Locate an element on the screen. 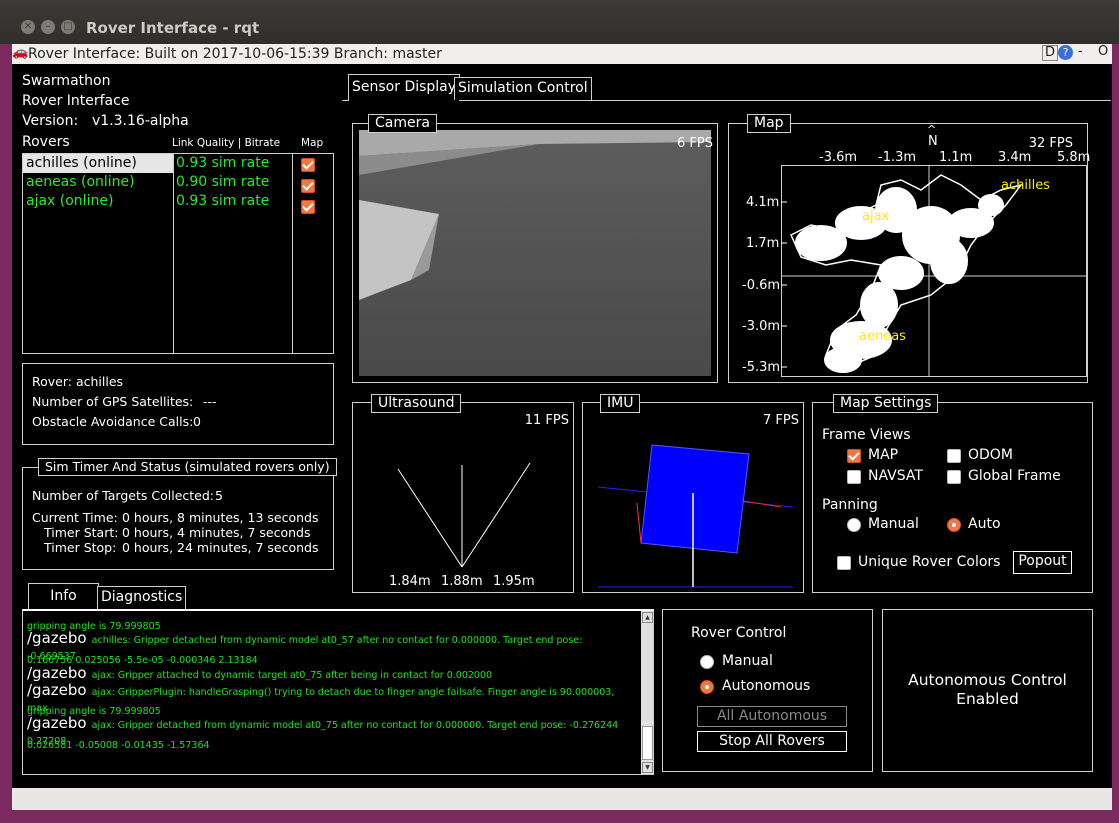 This screenshot has width=1119, height=823. tab-simulation-control: Simulation Control is located at coordinates (523, 88).